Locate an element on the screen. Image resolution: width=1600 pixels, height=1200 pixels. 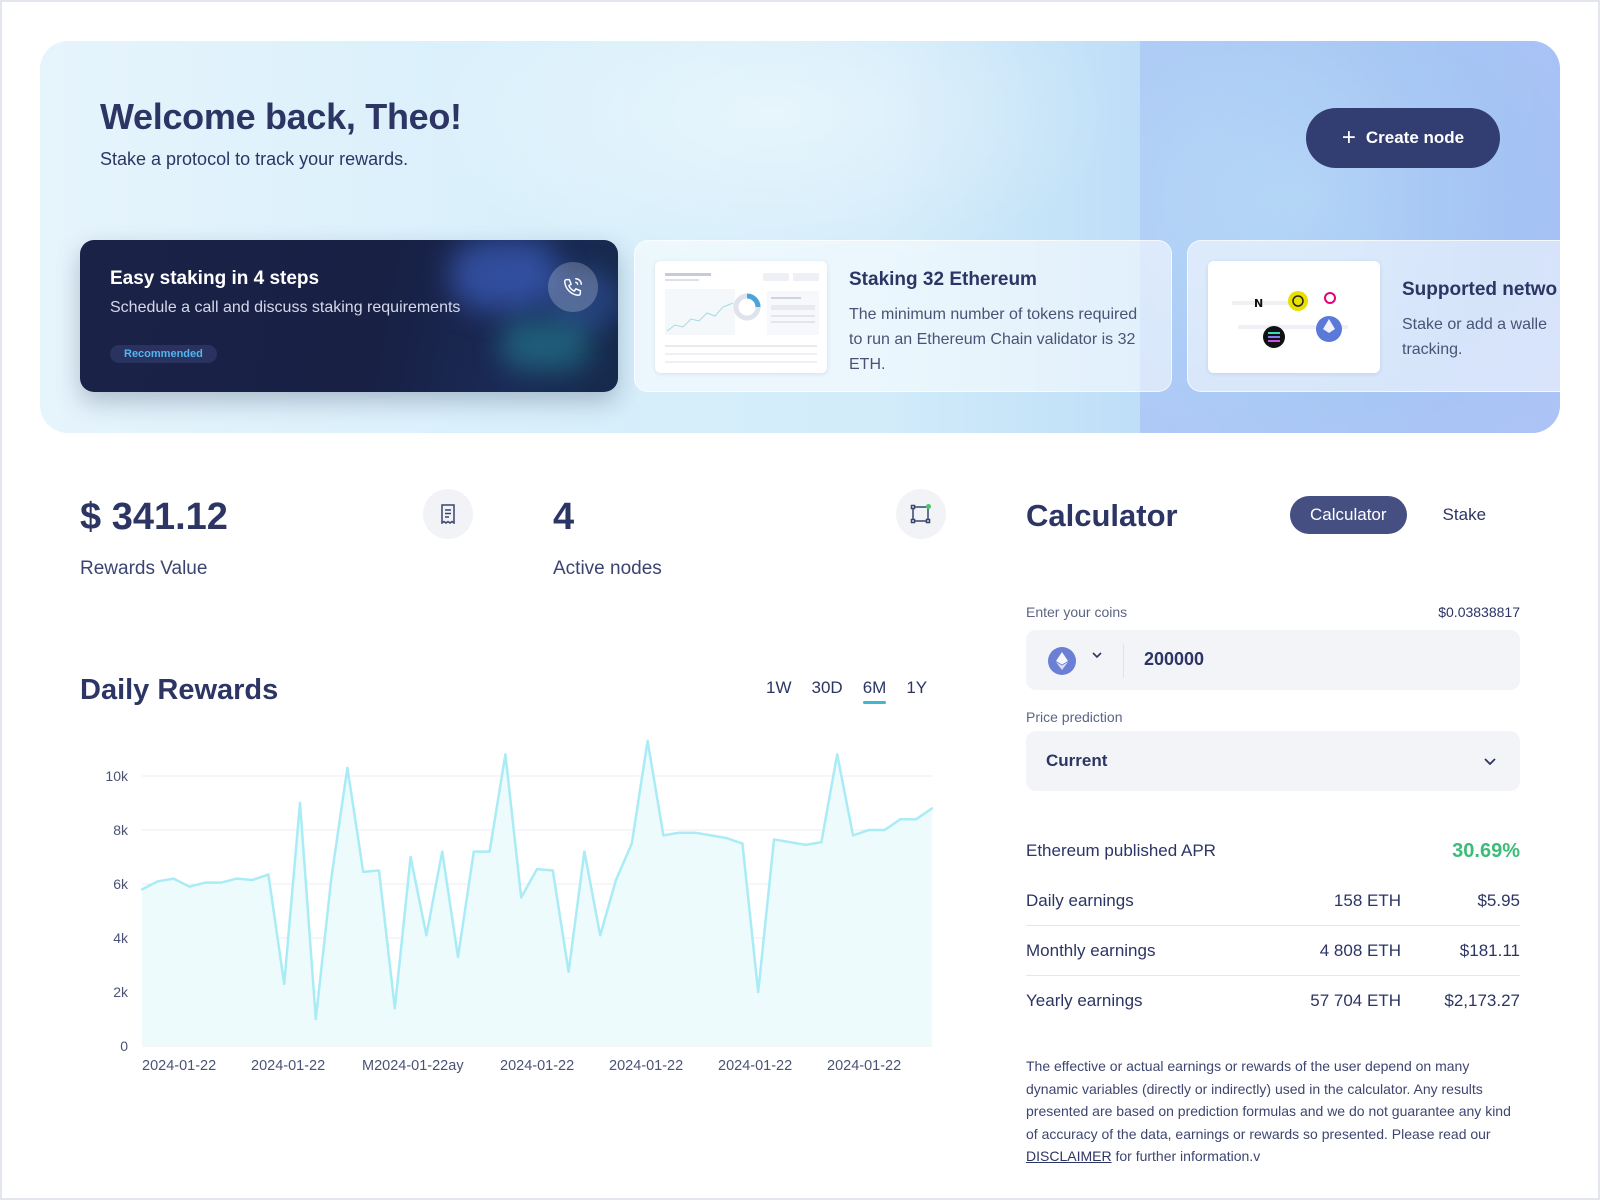
ethereum-icon is located at coordinates (1062, 661).